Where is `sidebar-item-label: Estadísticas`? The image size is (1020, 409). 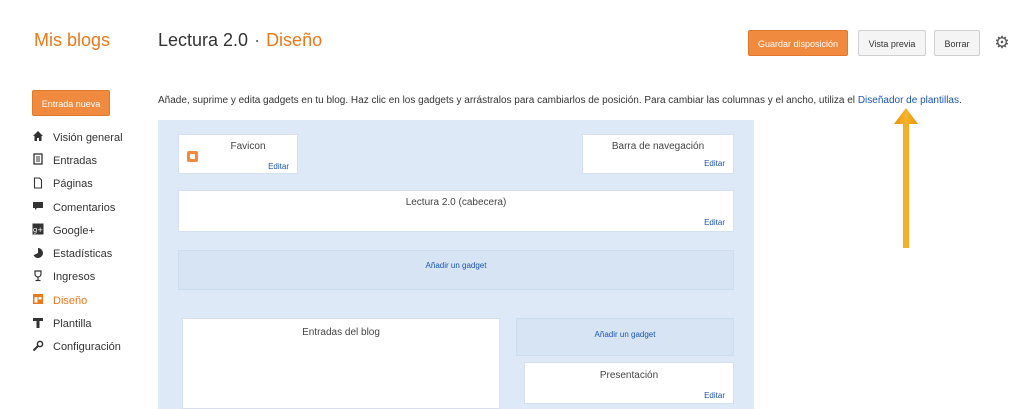 sidebar-item-label: Estadísticas is located at coordinates (83, 254).